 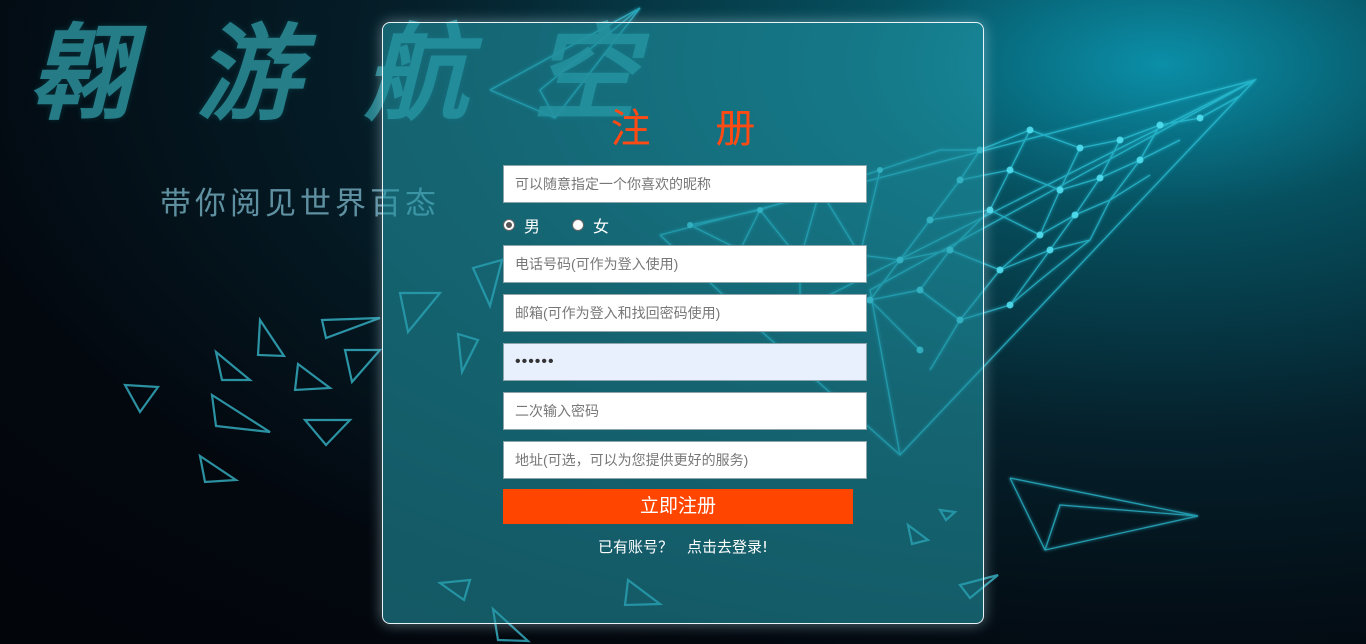 What do you see at coordinates (635, 547) in the screenshot?
I see `have-account-text: 已有账号？` at bounding box center [635, 547].